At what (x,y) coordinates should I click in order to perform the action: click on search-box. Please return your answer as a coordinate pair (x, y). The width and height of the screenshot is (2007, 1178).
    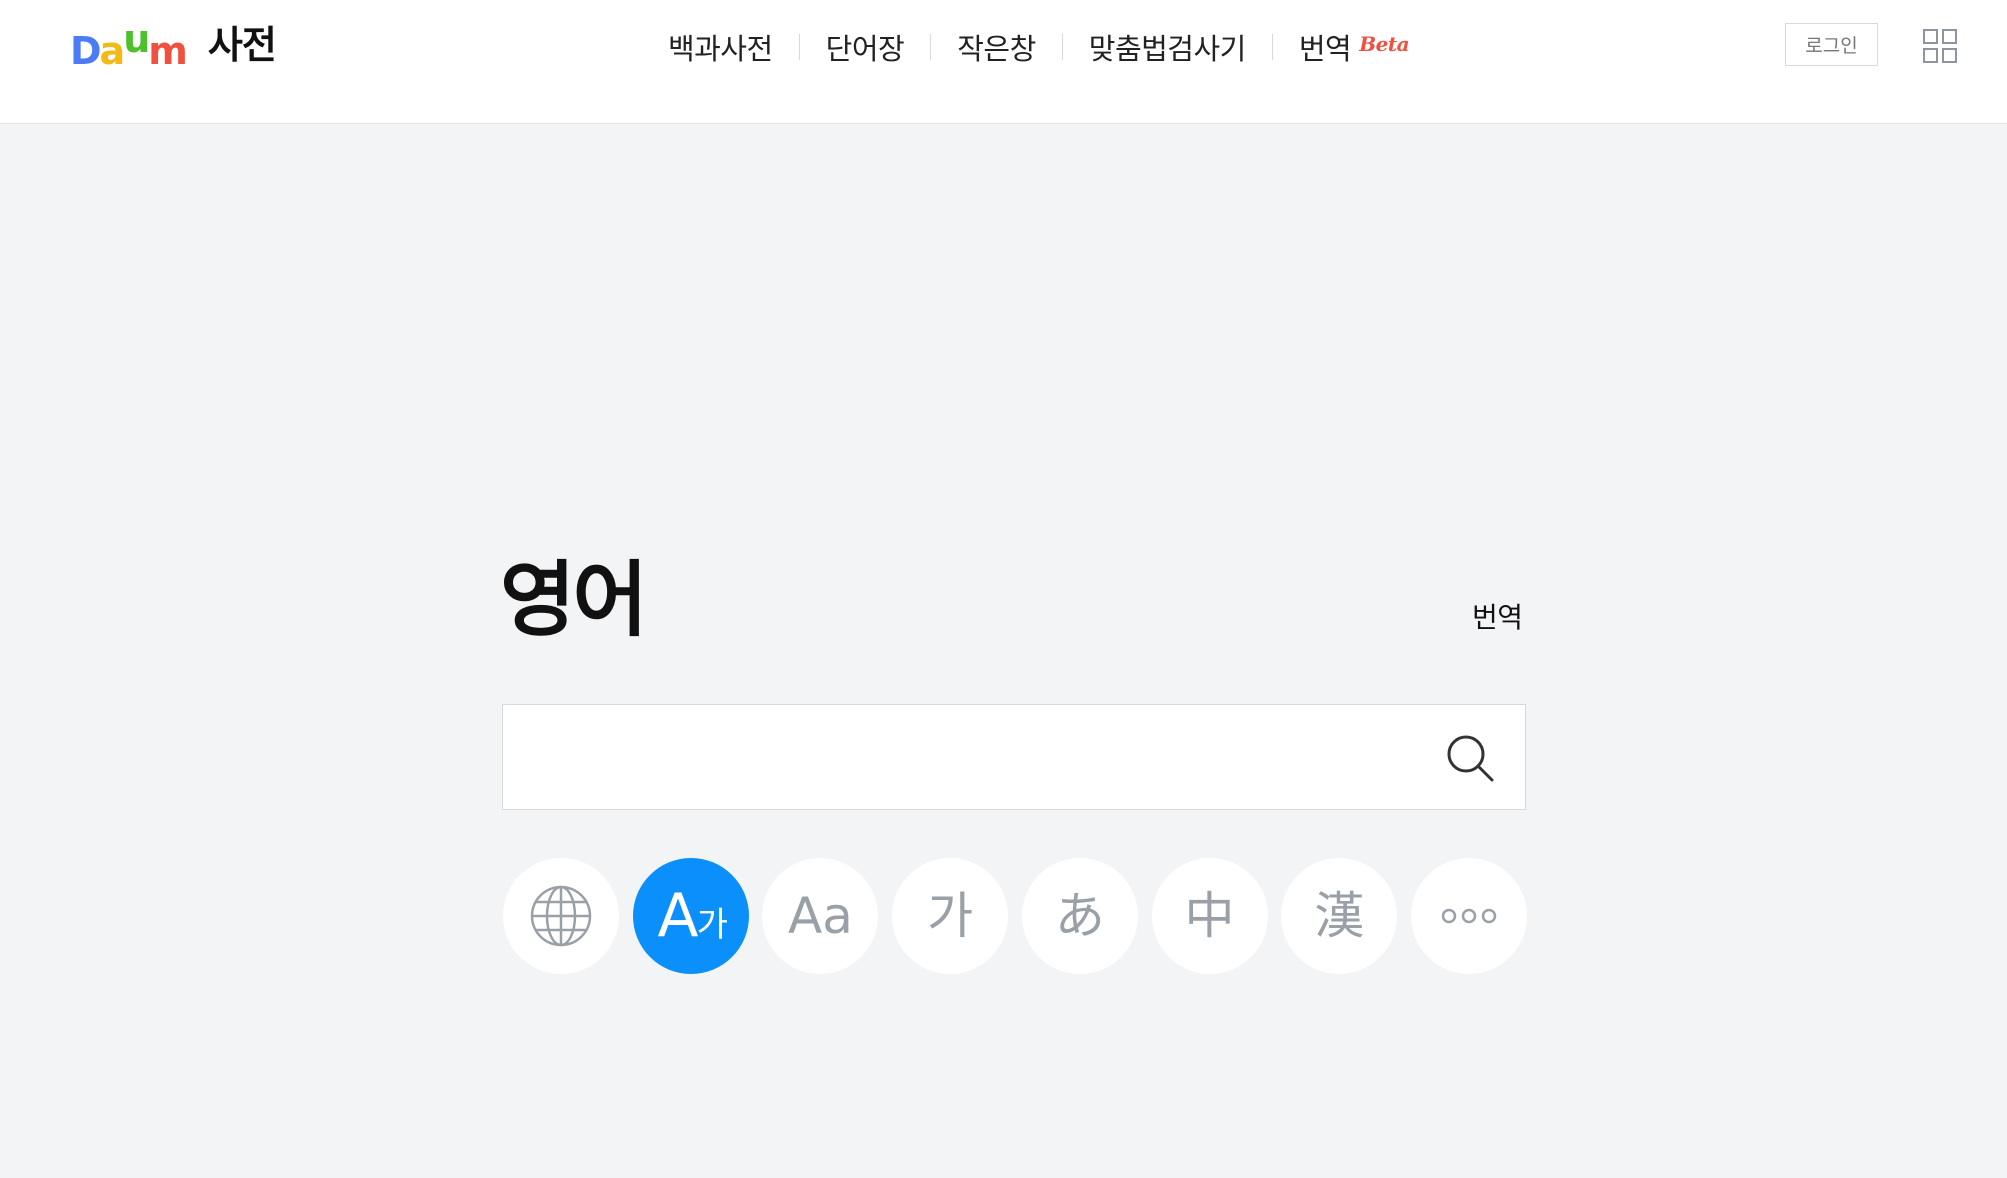
    Looking at the image, I should click on (1014, 757).